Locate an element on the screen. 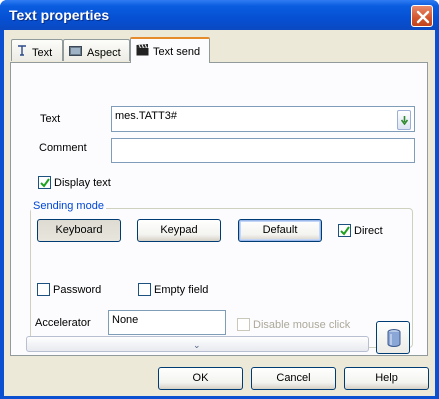 This screenshot has height=399, width=439. close-icon is located at coordinates (423, 17).